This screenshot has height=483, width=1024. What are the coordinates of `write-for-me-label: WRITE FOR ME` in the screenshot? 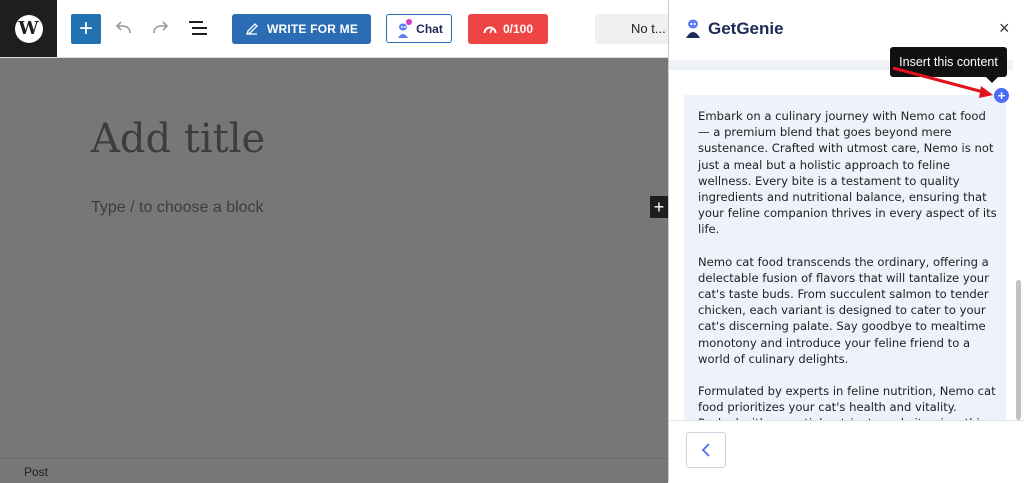 It's located at (312, 29).